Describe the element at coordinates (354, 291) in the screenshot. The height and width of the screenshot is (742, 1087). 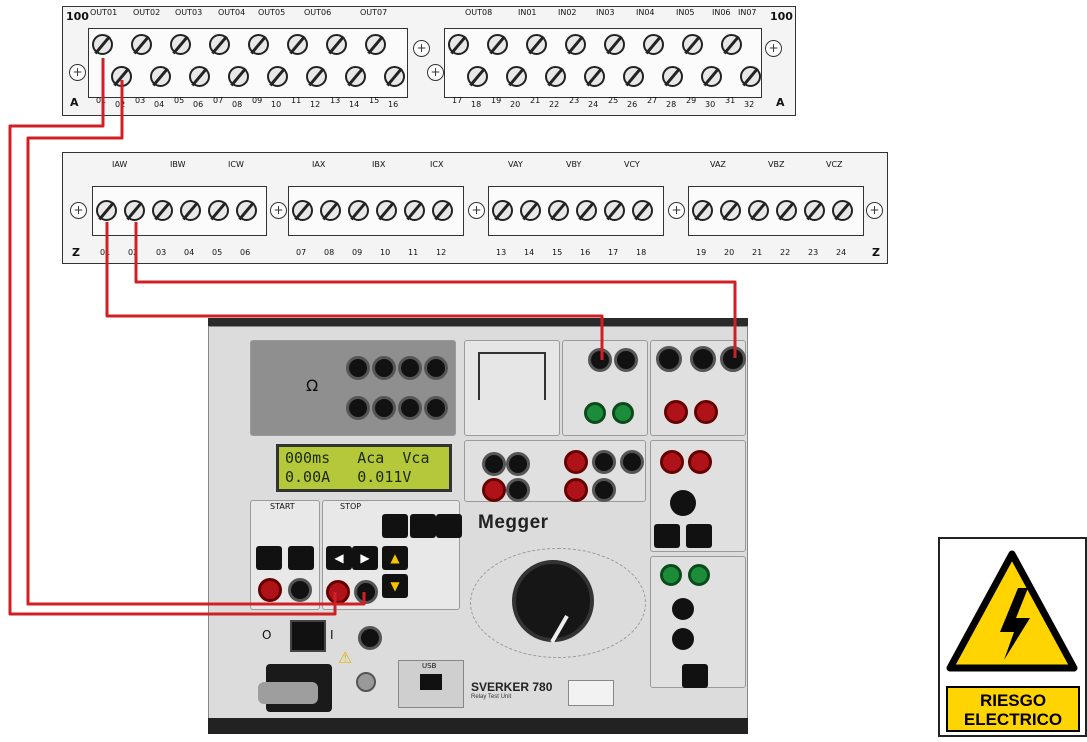
I see `wire-iaw-01-to-current-out` at that location.